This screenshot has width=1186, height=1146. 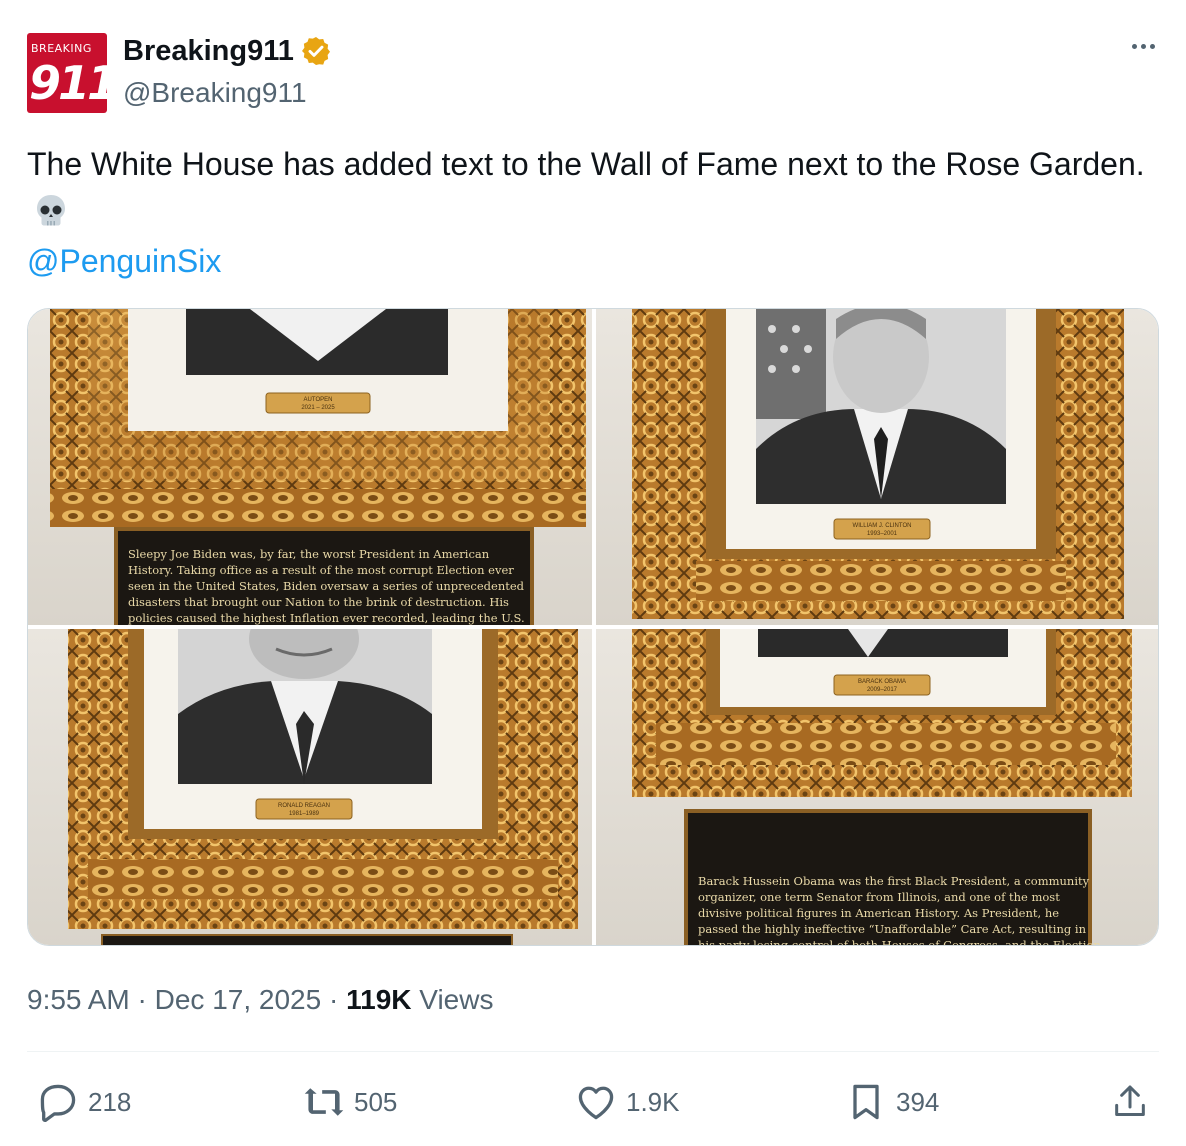 What do you see at coordinates (124, 261) in the screenshot?
I see `mention-link: @PenguinSix` at bounding box center [124, 261].